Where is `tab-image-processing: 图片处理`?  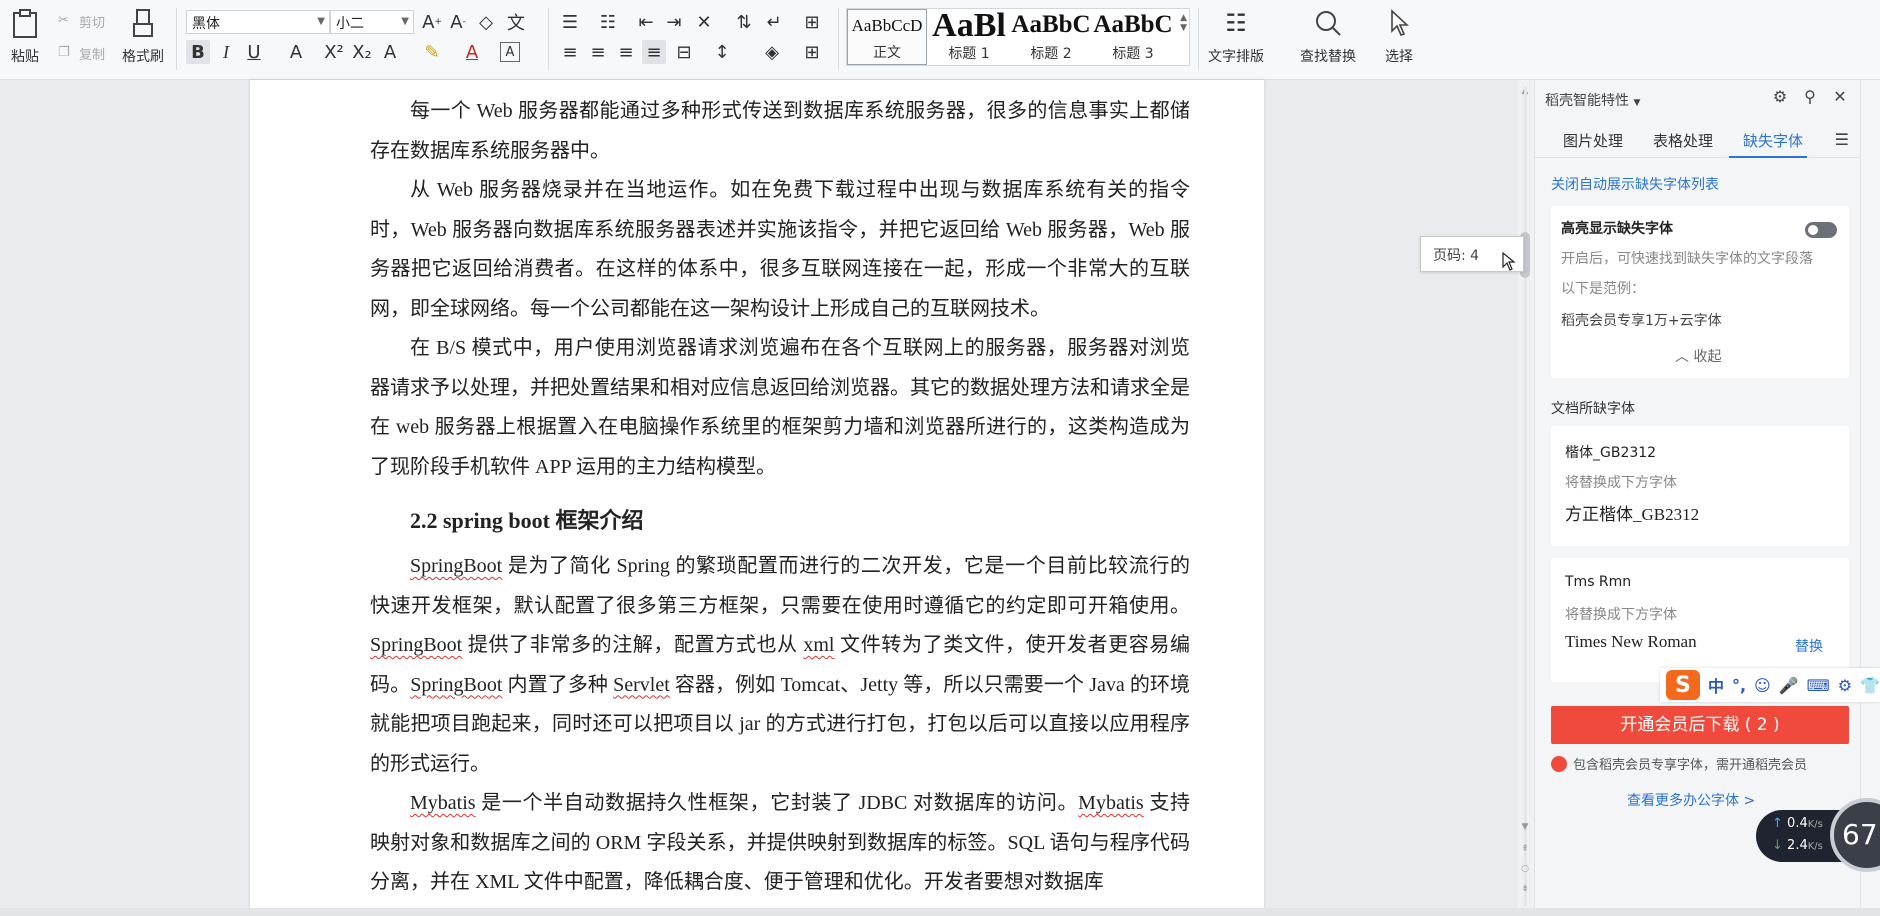 tab-image-processing: 图片处理 is located at coordinates (1593, 140).